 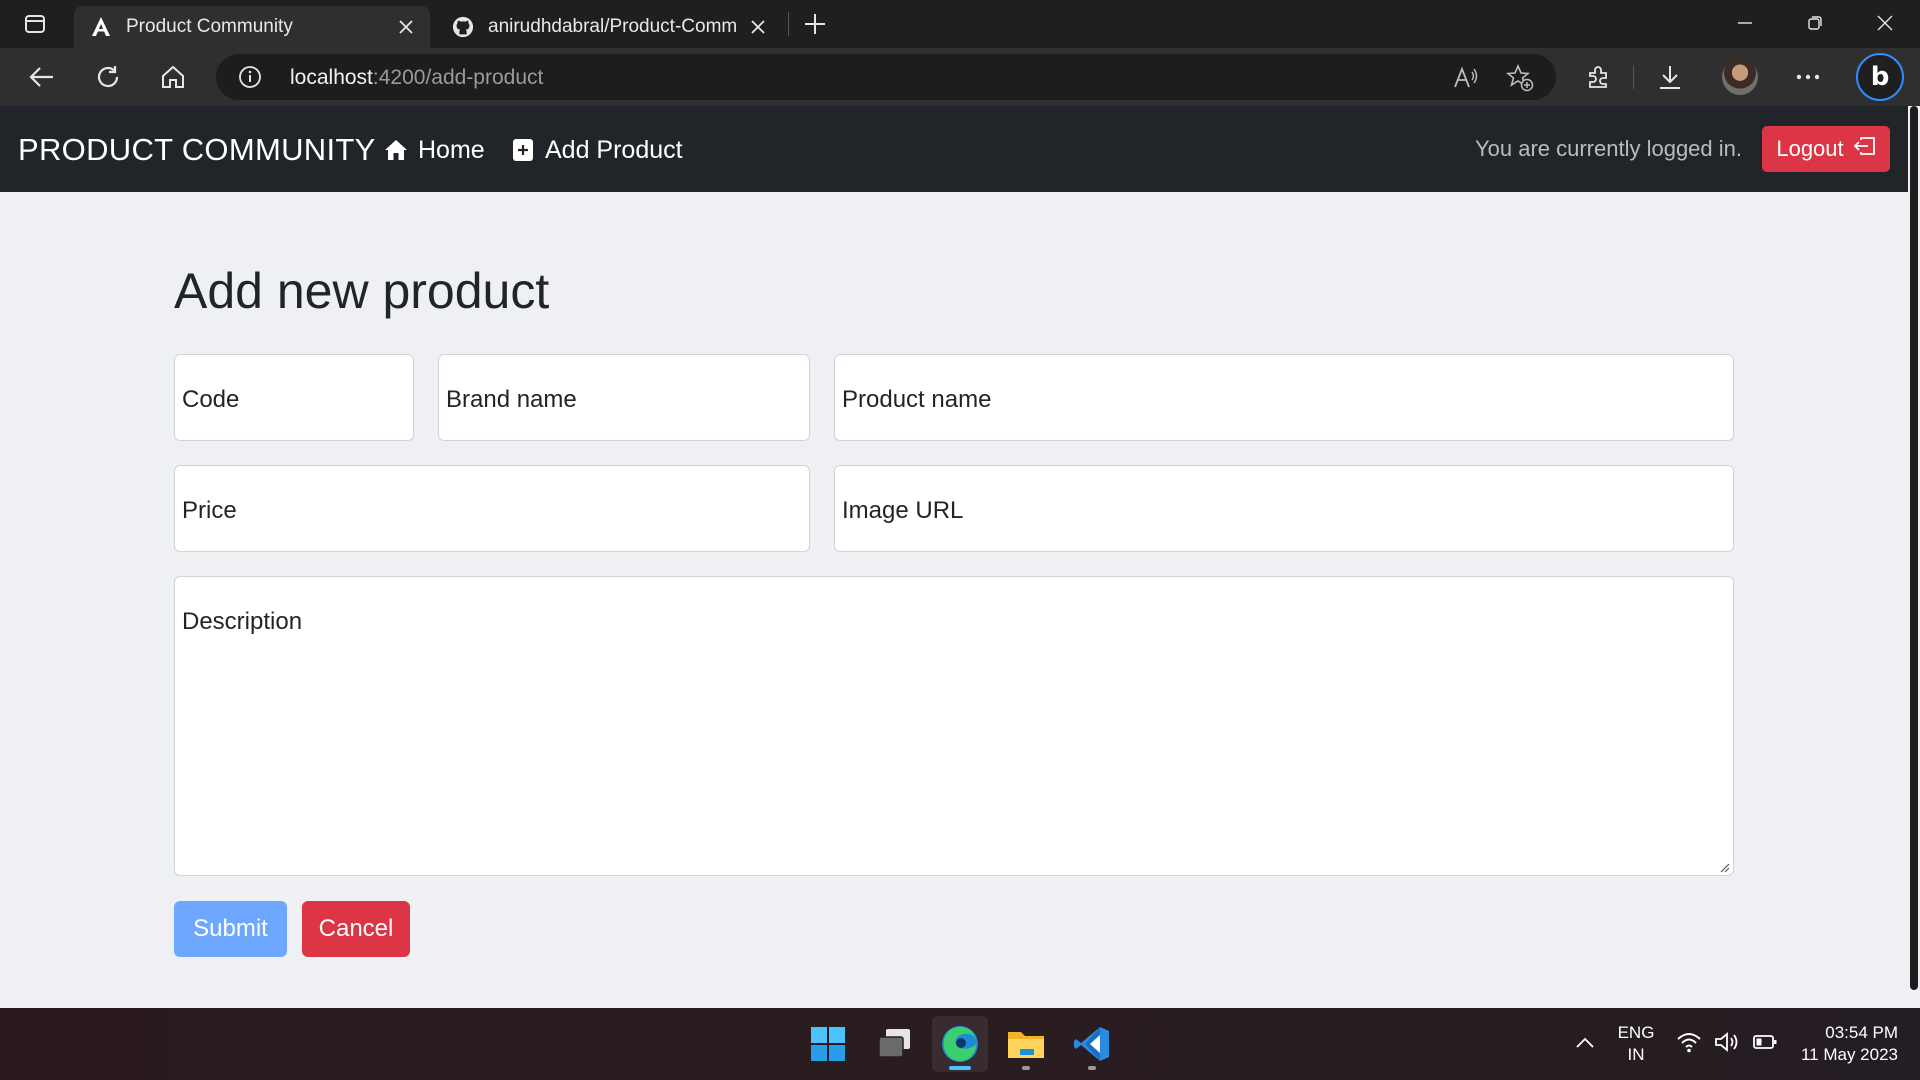 I want to click on url-text: localhost:4200/add-product, so click(x=416, y=78).